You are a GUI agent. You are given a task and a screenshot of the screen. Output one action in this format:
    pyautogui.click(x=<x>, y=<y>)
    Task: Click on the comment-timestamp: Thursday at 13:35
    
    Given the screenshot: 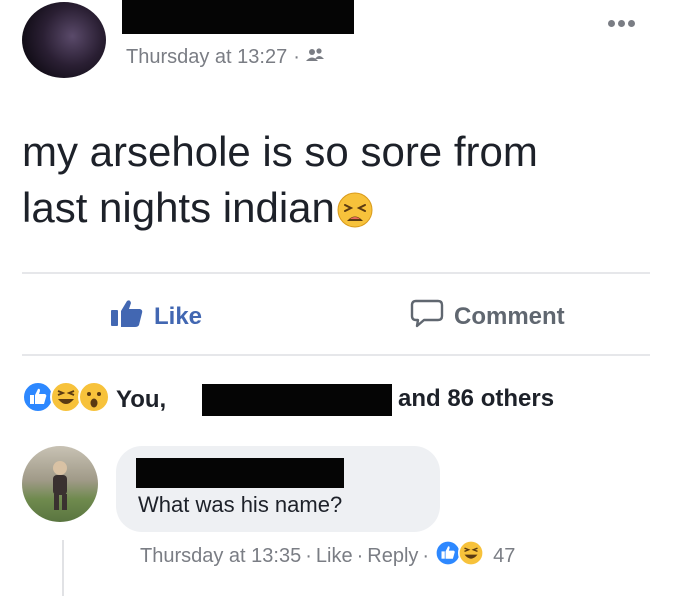 What is the action you would take?
    pyautogui.click(x=220, y=556)
    